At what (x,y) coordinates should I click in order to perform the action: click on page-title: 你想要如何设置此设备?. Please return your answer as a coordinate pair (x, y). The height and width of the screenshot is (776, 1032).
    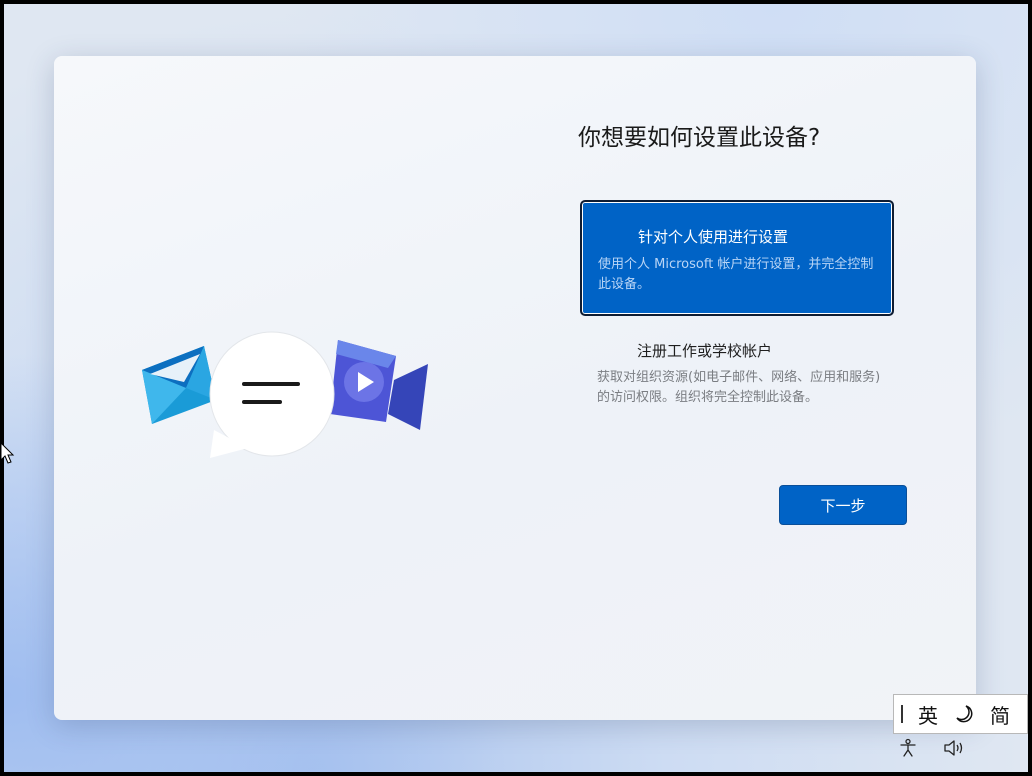
    Looking at the image, I should click on (699, 138).